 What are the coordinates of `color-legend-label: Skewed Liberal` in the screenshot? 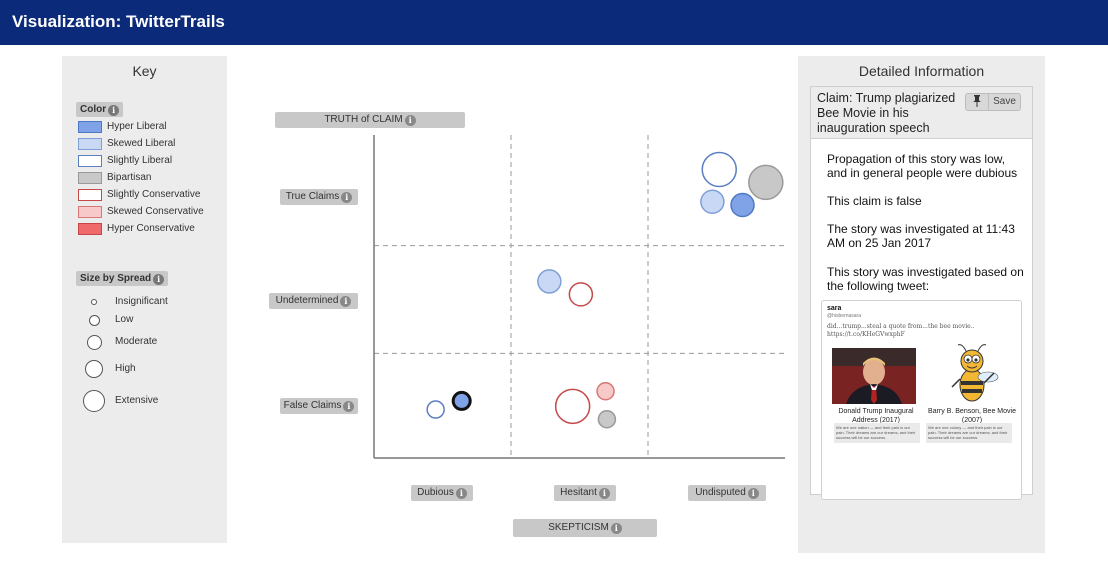 It's located at (141, 143).